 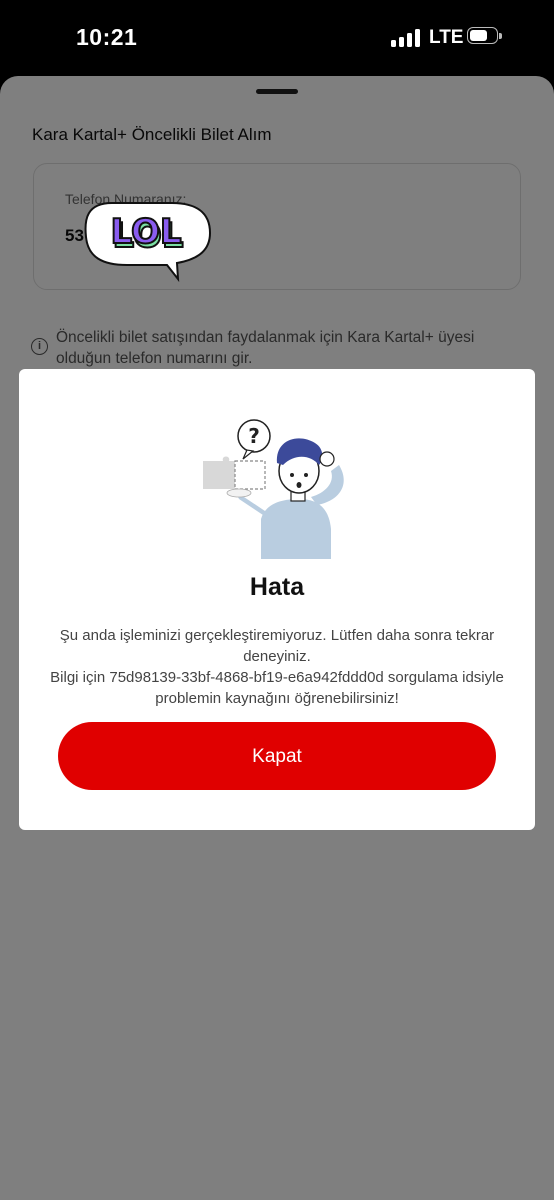 I want to click on signal-icon, so click(x=406, y=38).